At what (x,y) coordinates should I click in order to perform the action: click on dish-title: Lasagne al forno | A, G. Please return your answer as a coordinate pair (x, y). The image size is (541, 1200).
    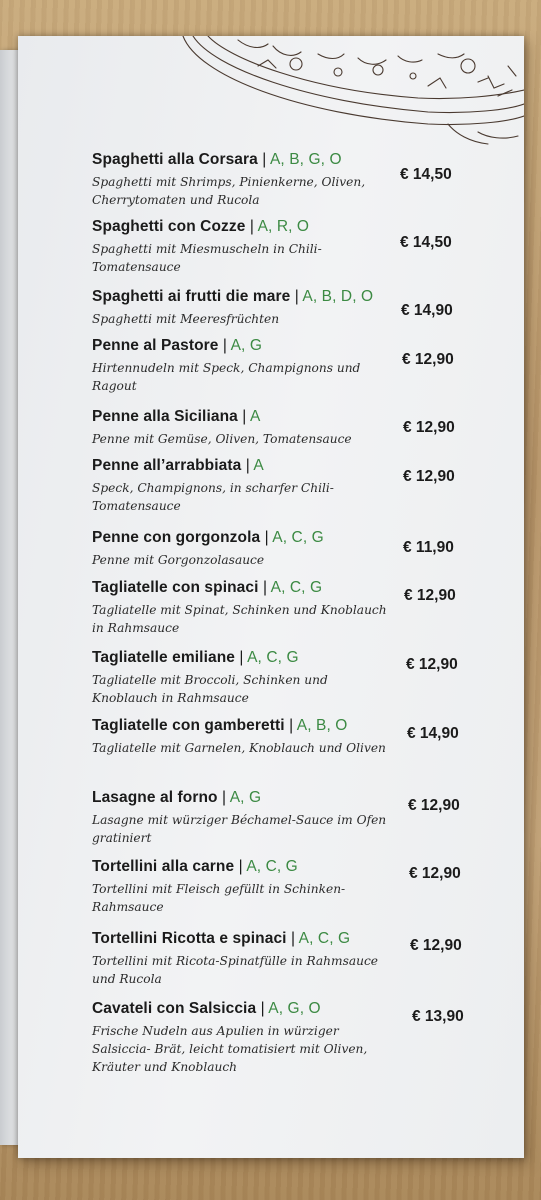
    Looking at the image, I should click on (176, 798).